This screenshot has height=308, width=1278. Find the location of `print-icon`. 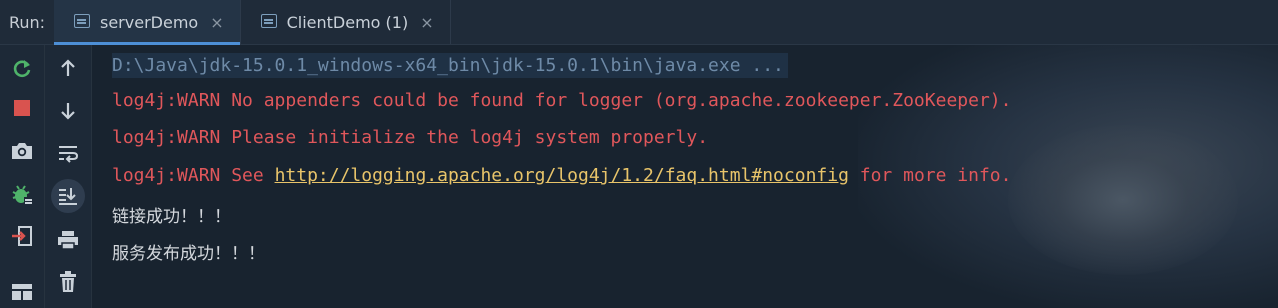

print-icon is located at coordinates (68, 240).